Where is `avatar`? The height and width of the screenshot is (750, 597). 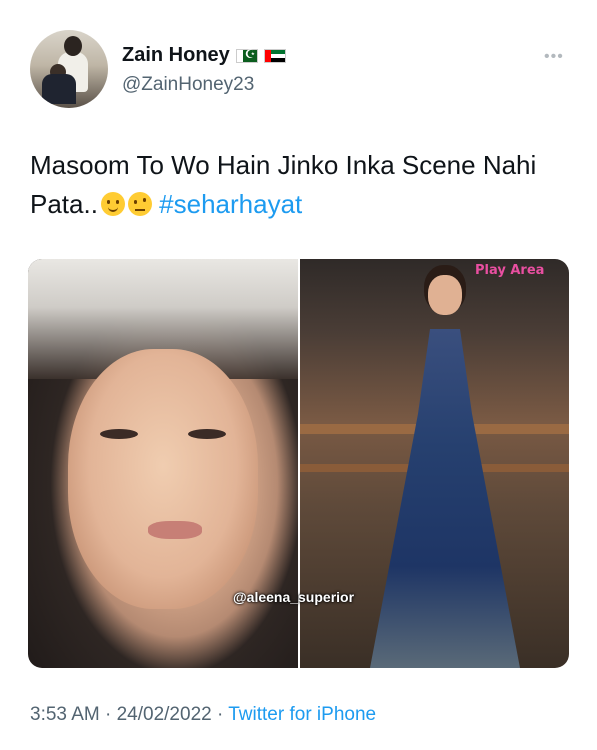 avatar is located at coordinates (69, 69).